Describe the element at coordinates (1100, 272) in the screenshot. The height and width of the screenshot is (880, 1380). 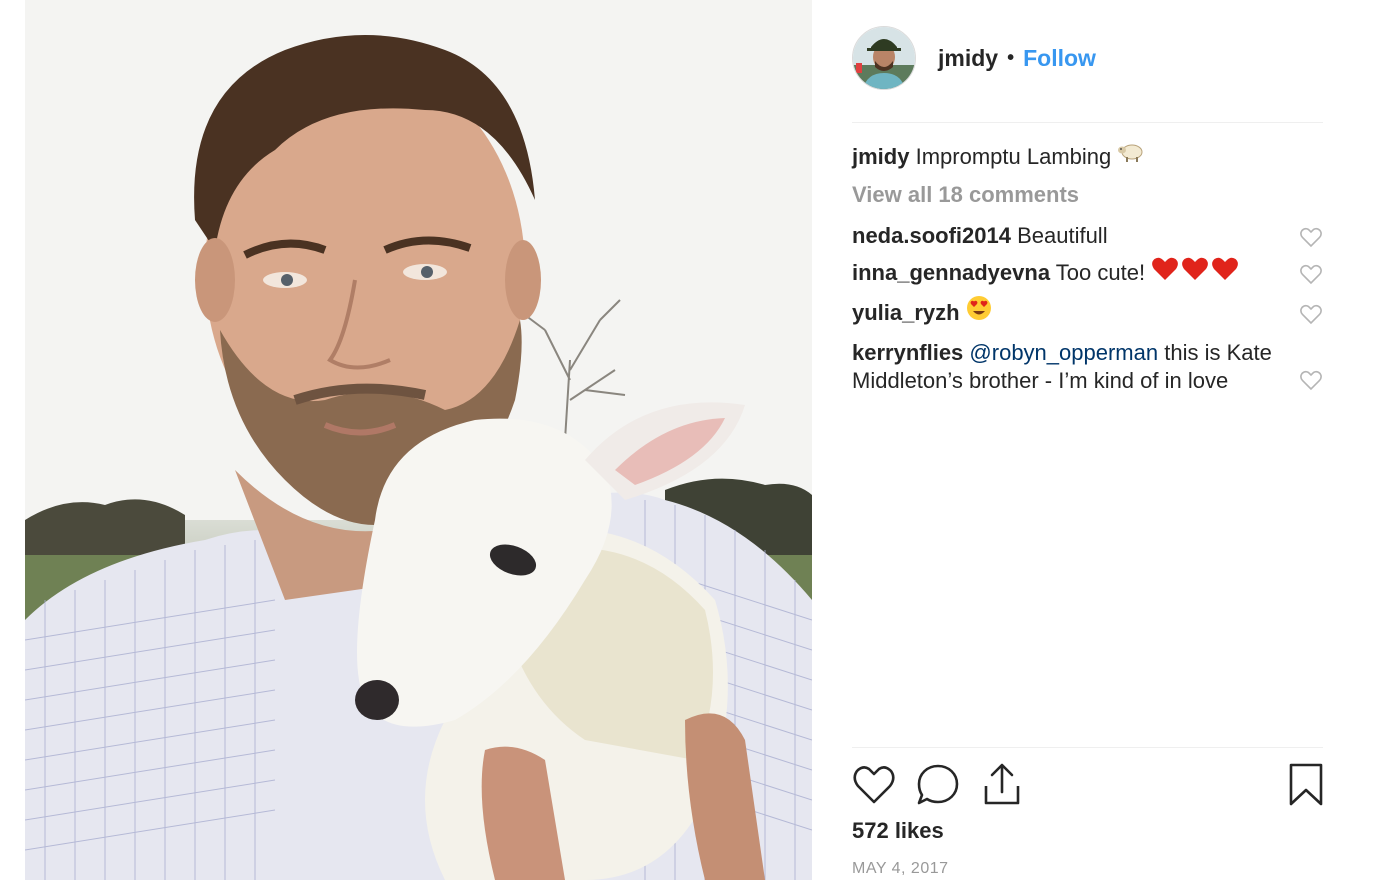
I see `comment-text: Too cute!` at that location.